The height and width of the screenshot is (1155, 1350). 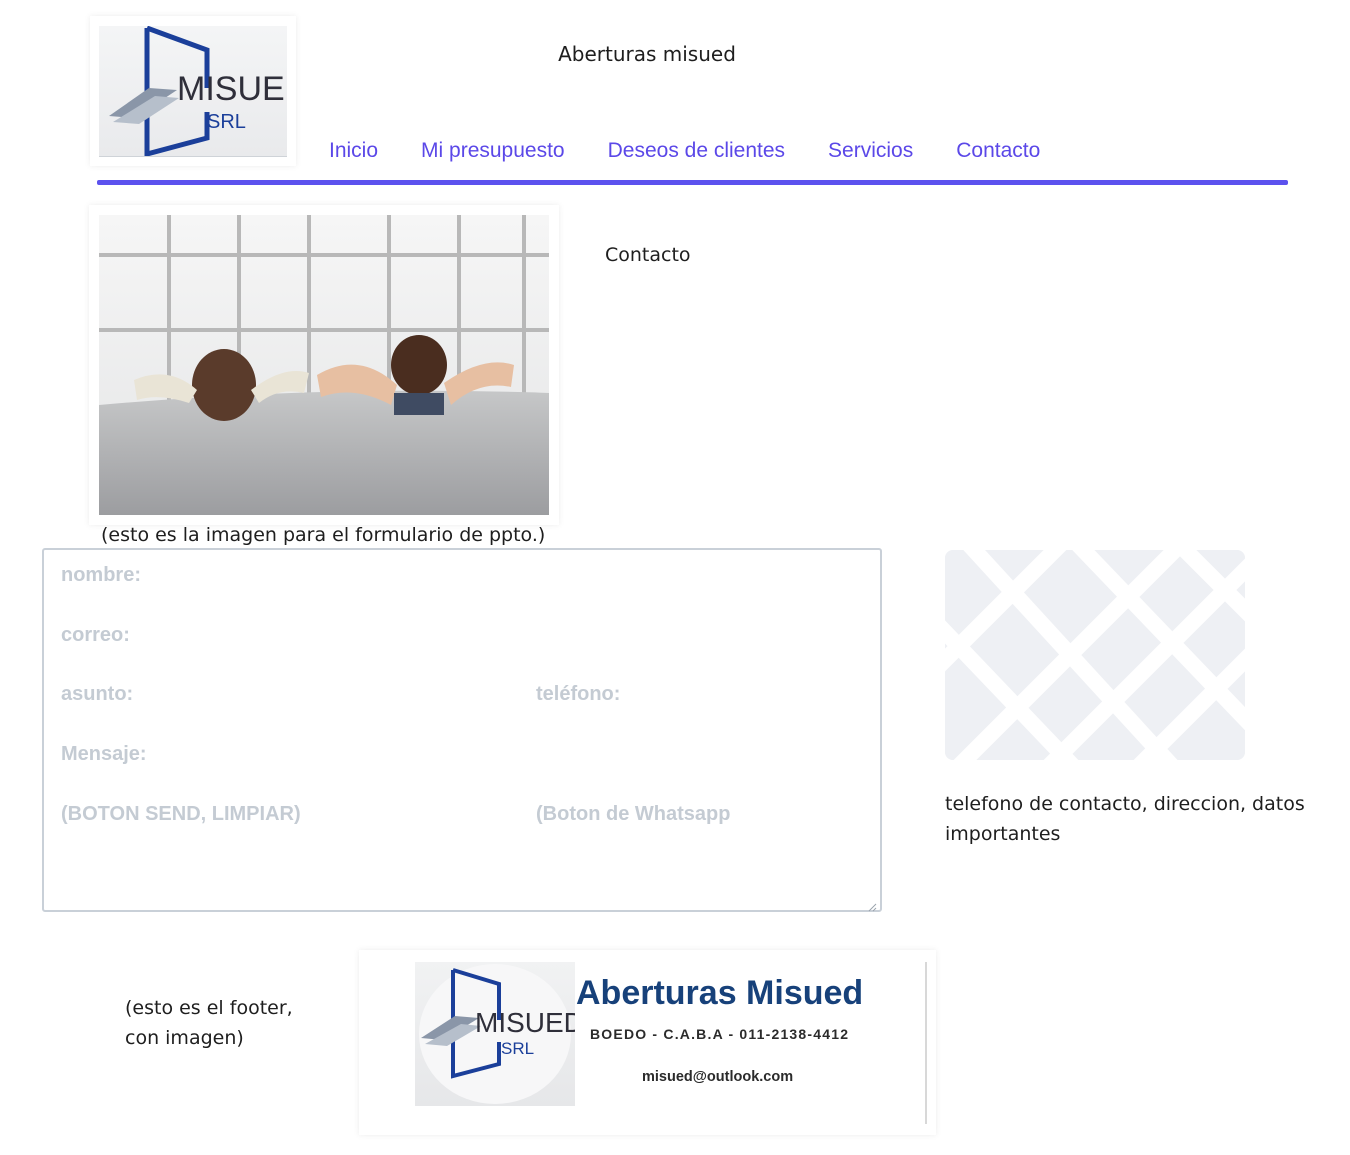 I want to click on field-mensaje: Mensaje:, so click(x=104, y=754).